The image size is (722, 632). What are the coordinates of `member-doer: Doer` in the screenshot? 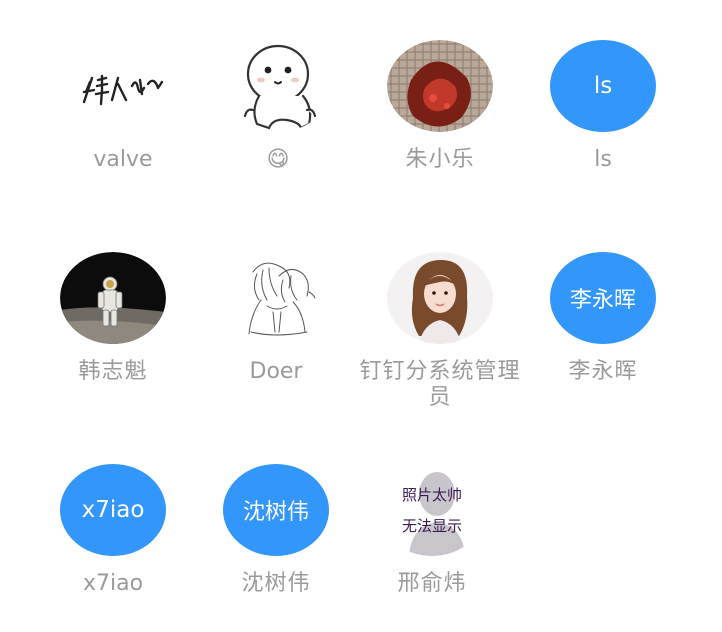 It's located at (276, 318).